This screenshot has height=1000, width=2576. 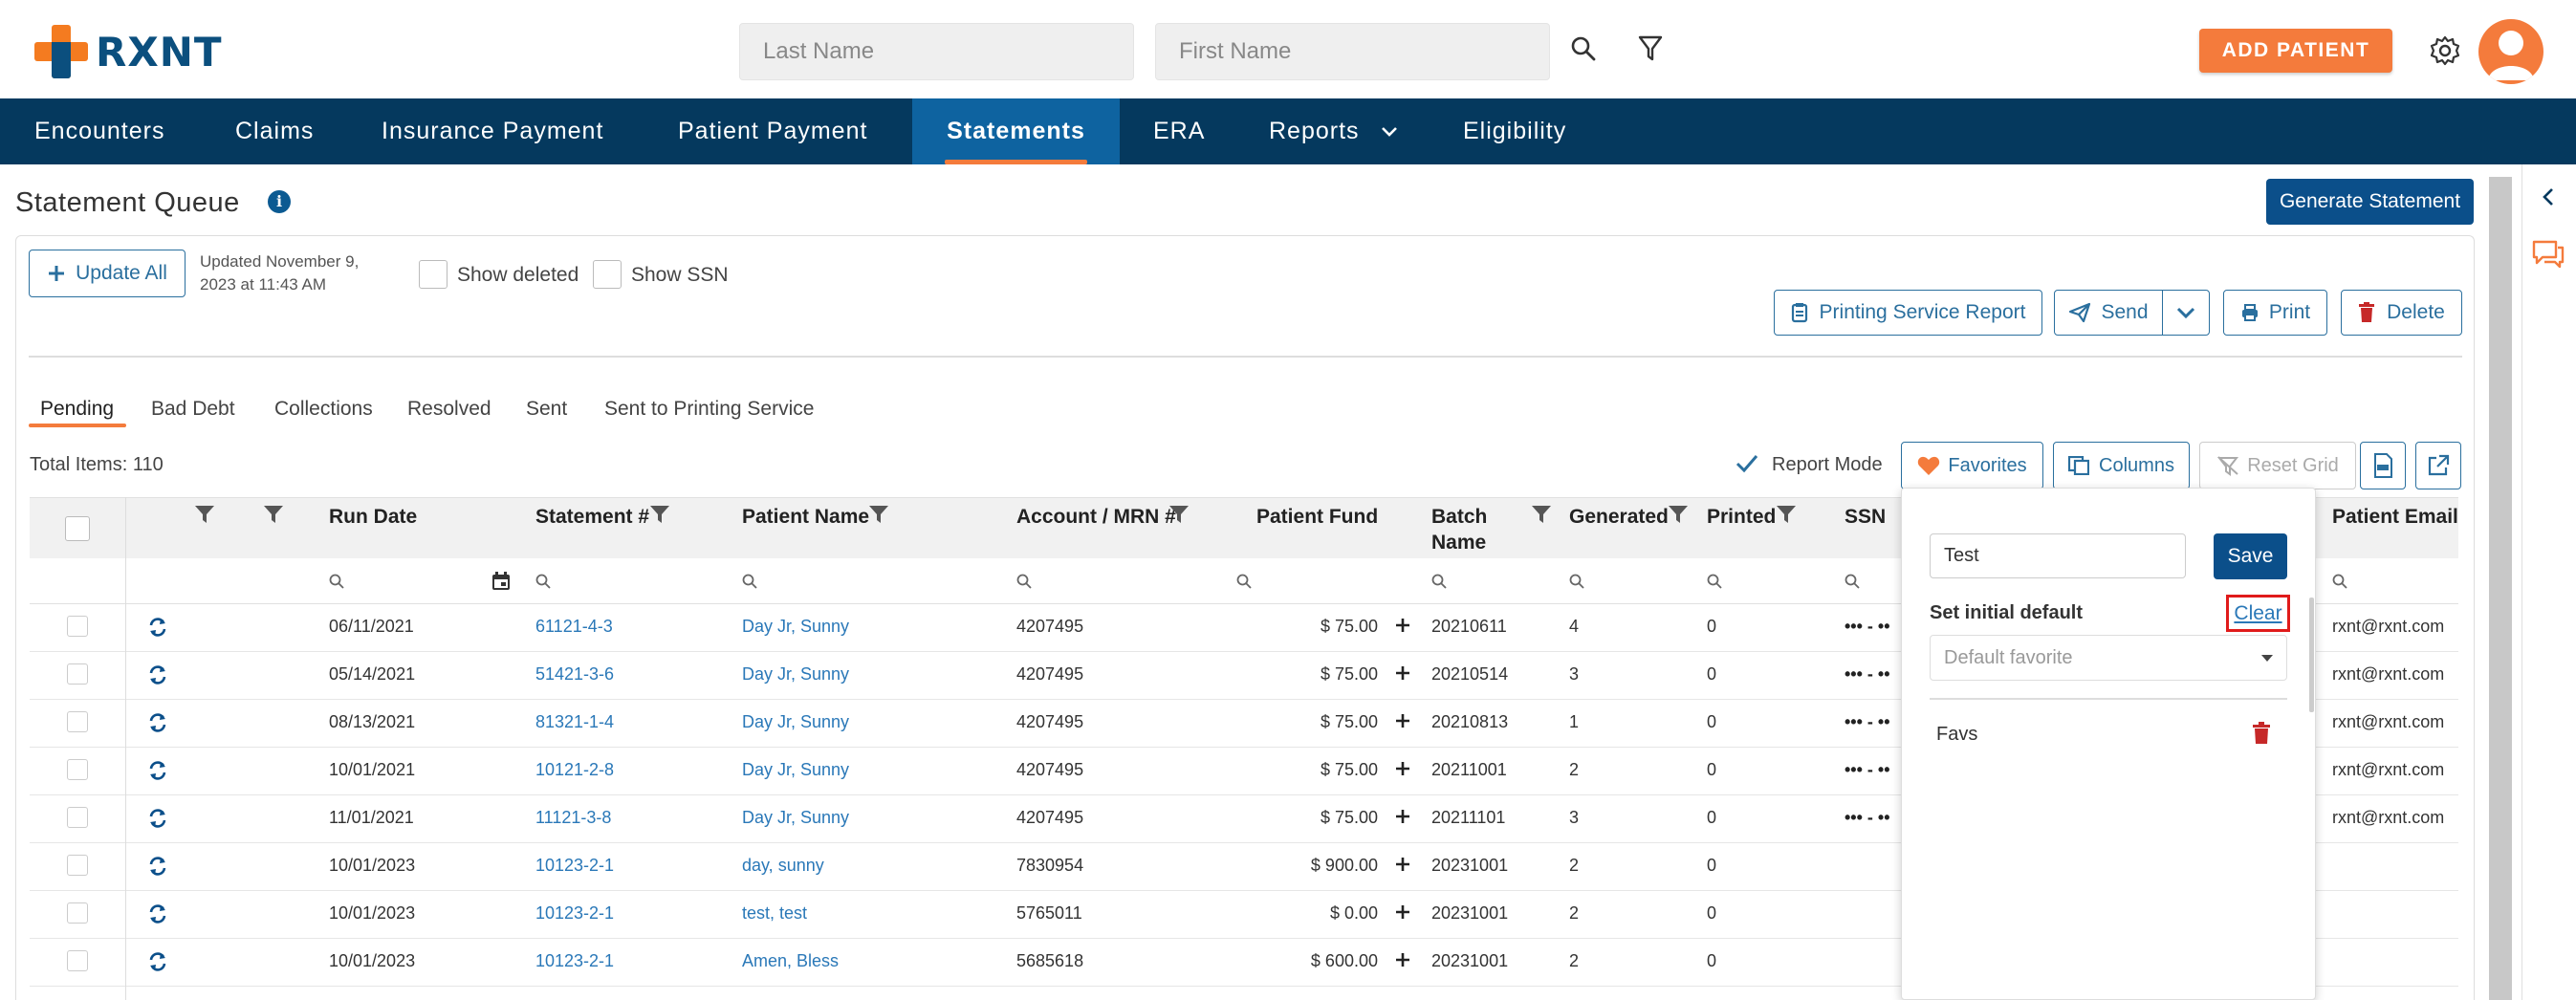 I want to click on generate-statement-button: Generate Statement, so click(x=2370, y=202).